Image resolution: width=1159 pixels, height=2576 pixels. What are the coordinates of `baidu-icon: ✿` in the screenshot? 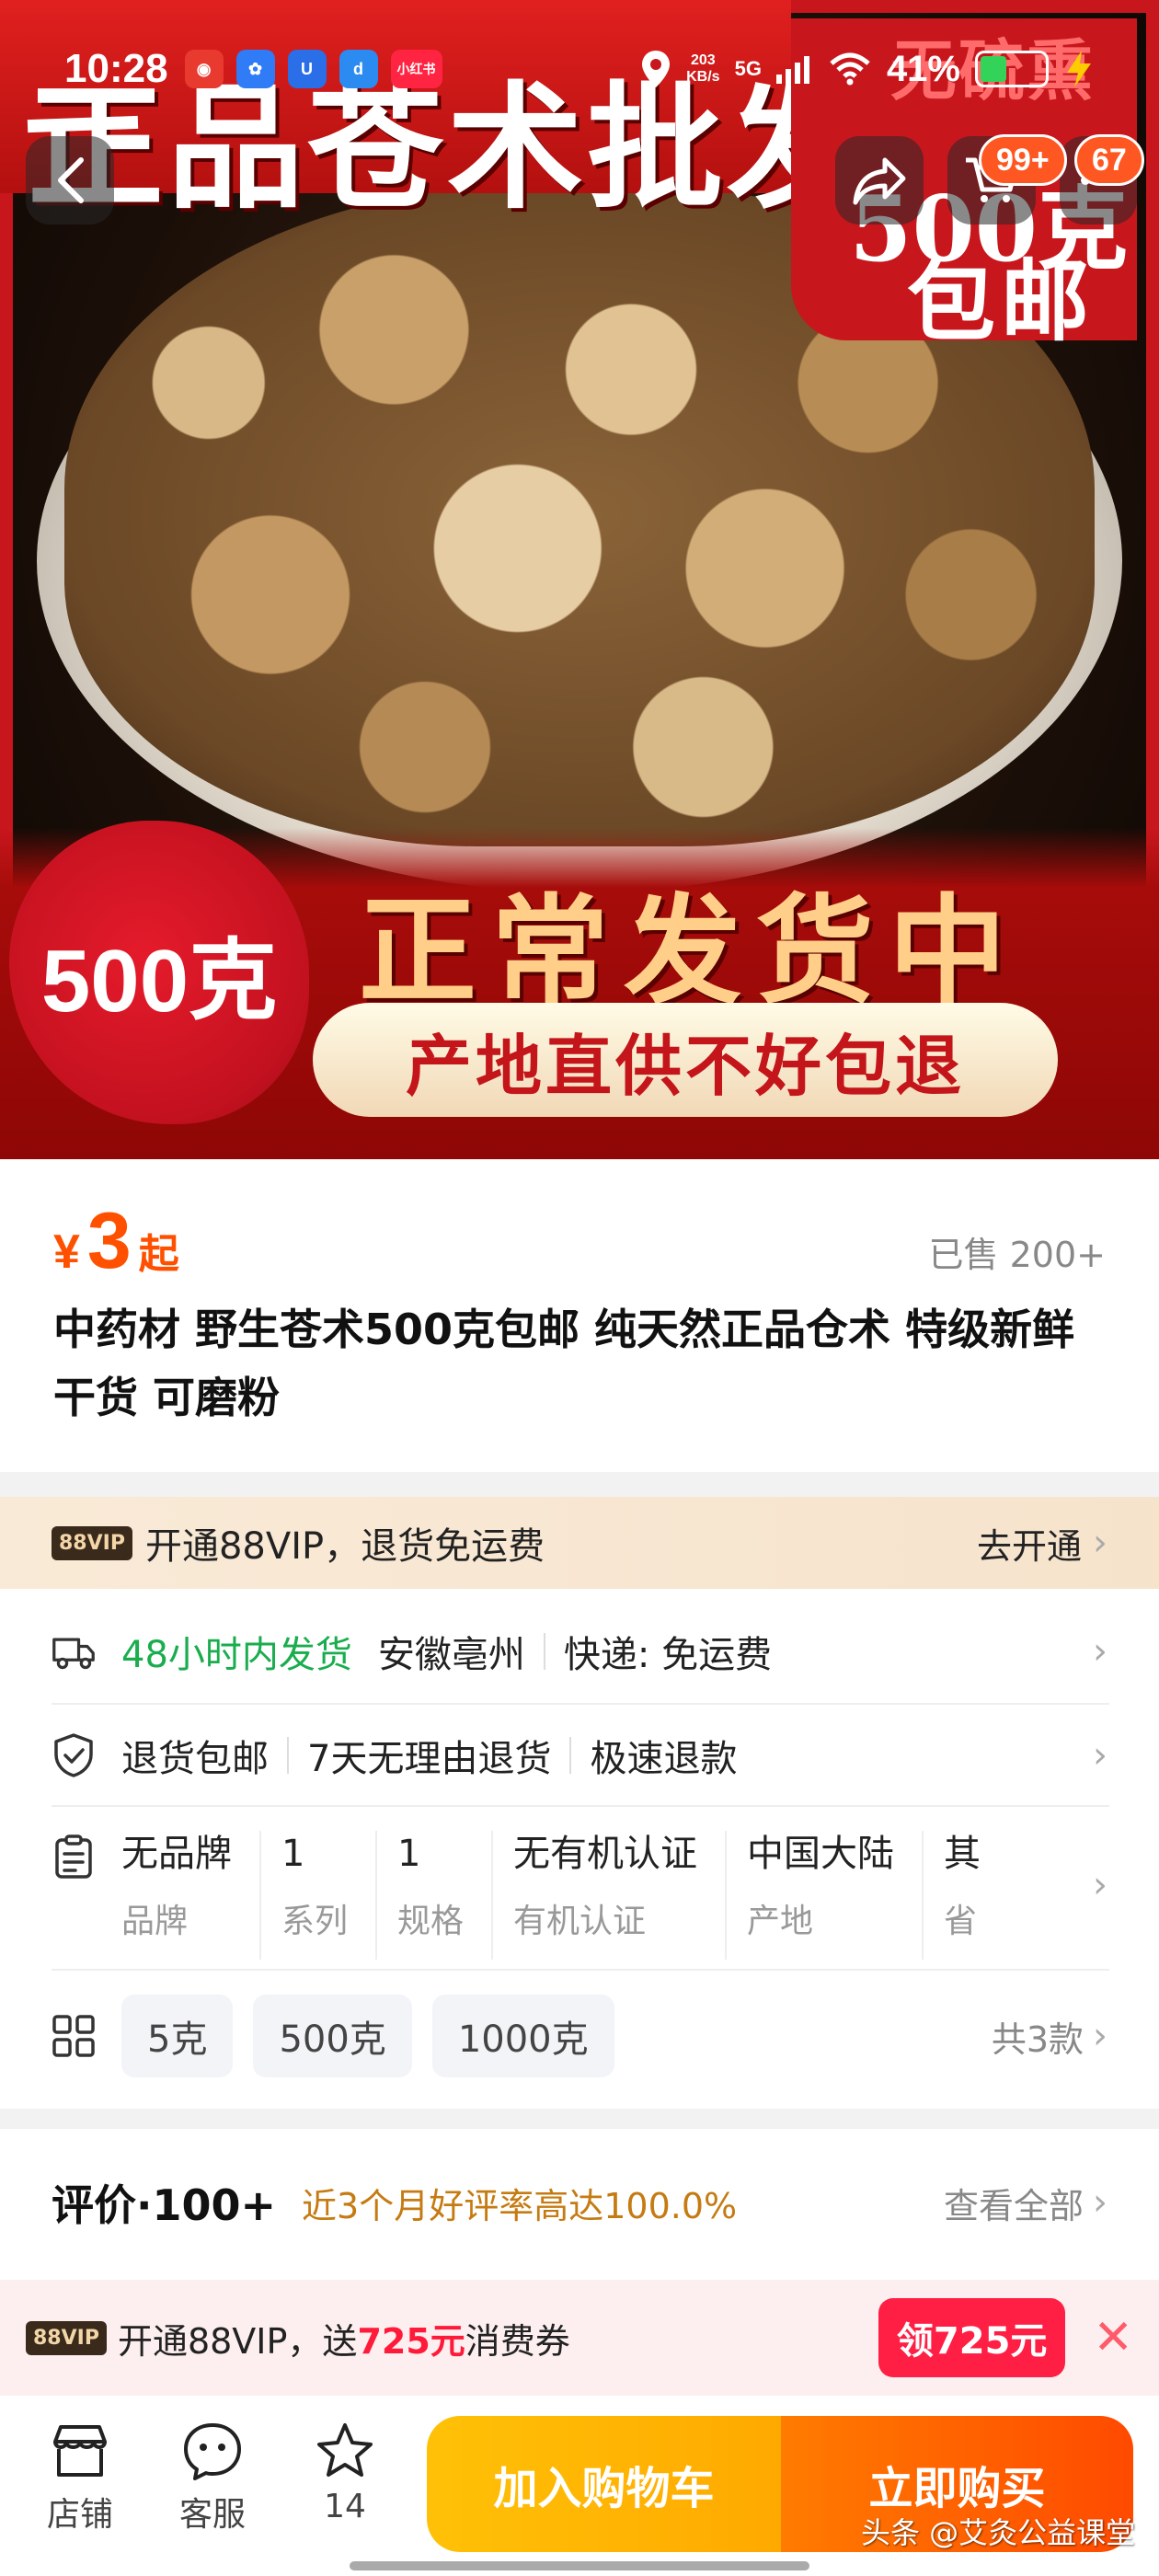 It's located at (255, 69).